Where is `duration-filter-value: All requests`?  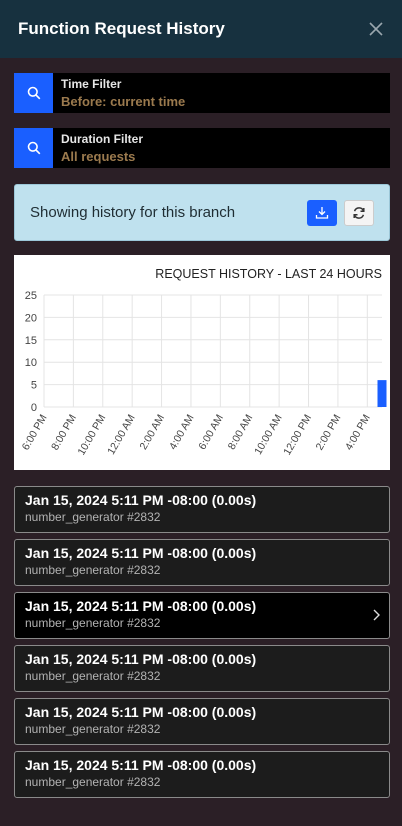 duration-filter-value: All requests is located at coordinates (102, 157).